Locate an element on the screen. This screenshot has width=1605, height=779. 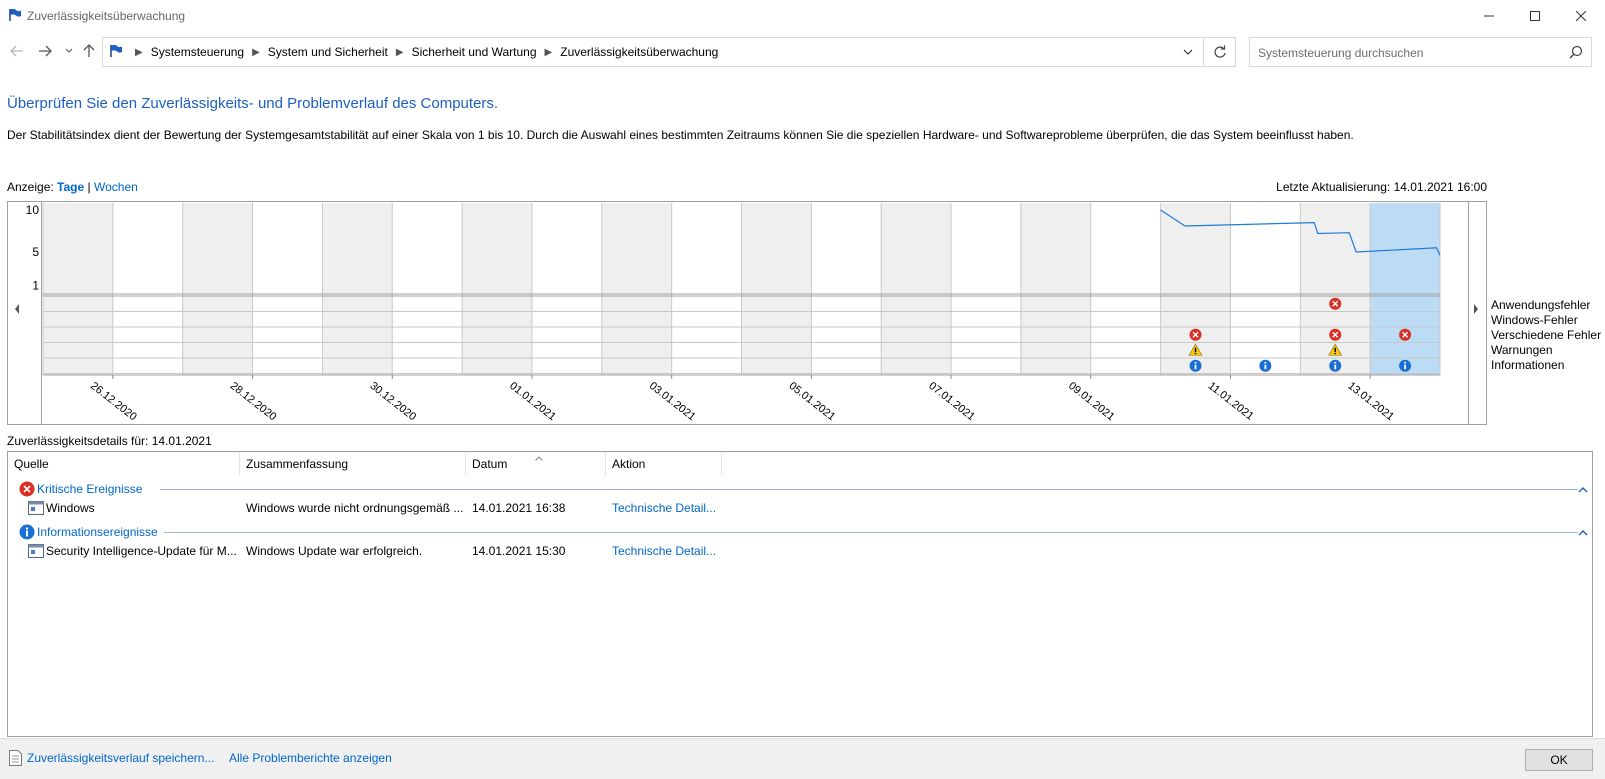
chart-x-tick-label: 13.01.2021 is located at coordinates (1370, 401).